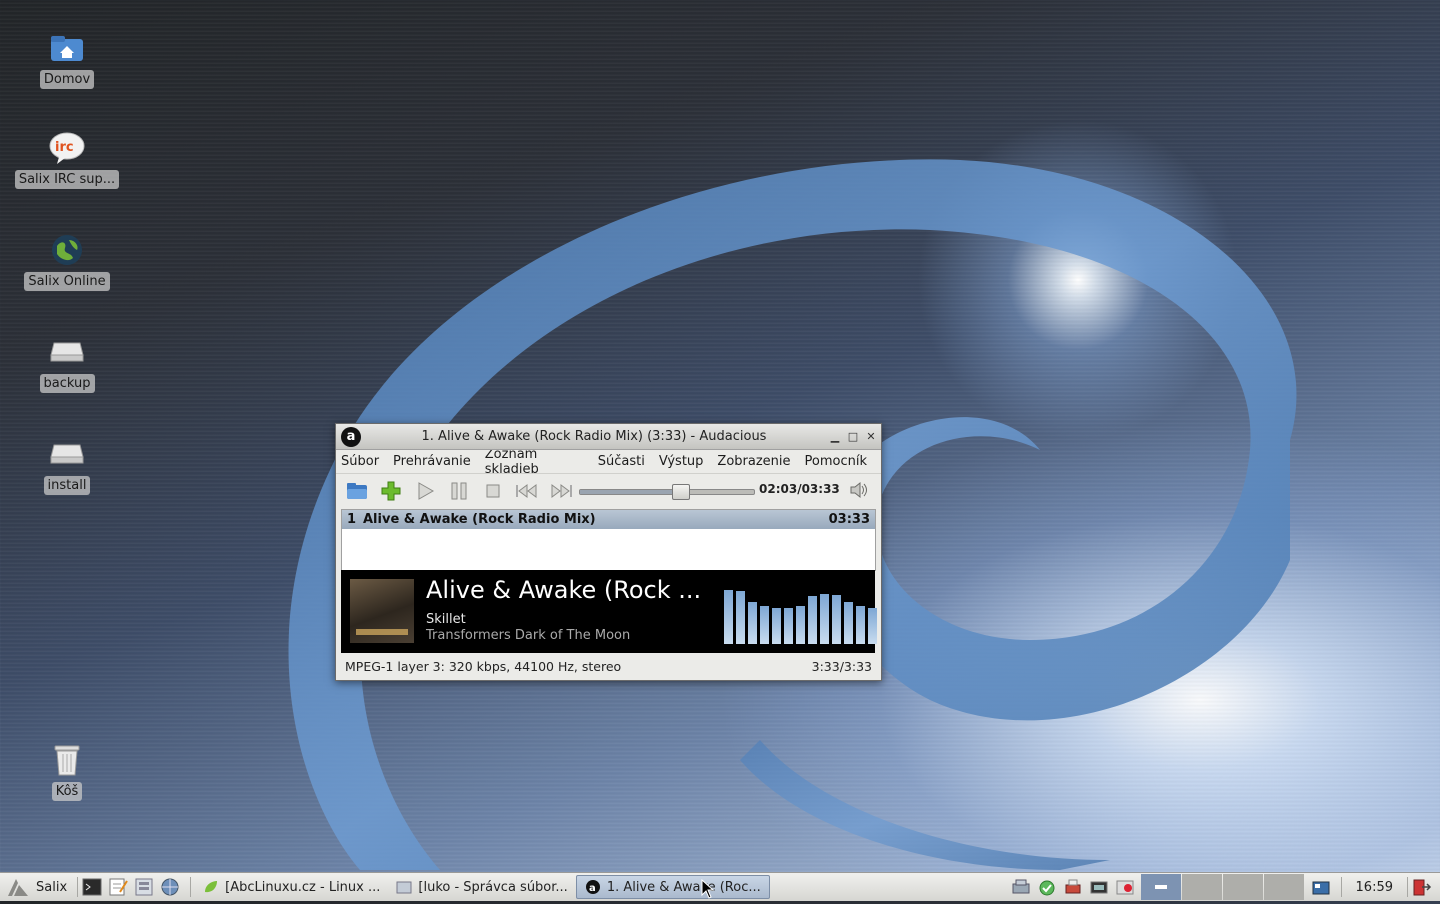  I want to click on track-length: 03:33, so click(849, 519).